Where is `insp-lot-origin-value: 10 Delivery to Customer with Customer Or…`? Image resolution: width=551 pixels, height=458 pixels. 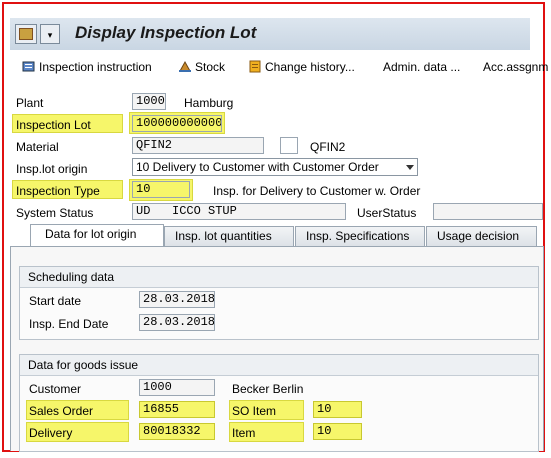
insp-lot-origin-value: 10 Delivery to Customer with Customer Or… is located at coordinates (257, 167).